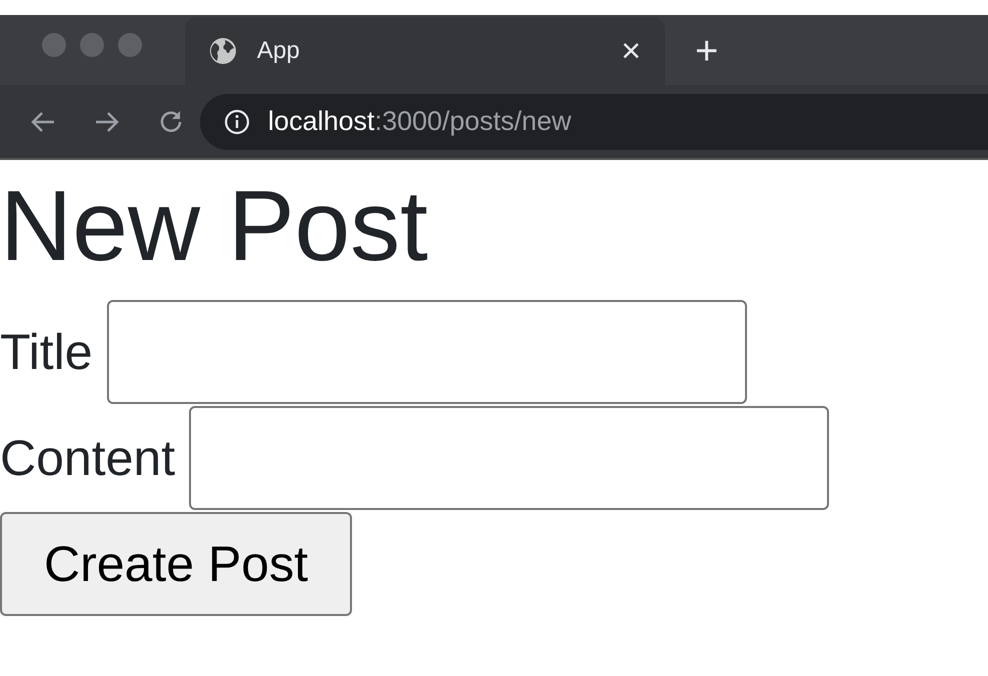  What do you see at coordinates (214, 226) in the screenshot?
I see `page-heading: New Post` at bounding box center [214, 226].